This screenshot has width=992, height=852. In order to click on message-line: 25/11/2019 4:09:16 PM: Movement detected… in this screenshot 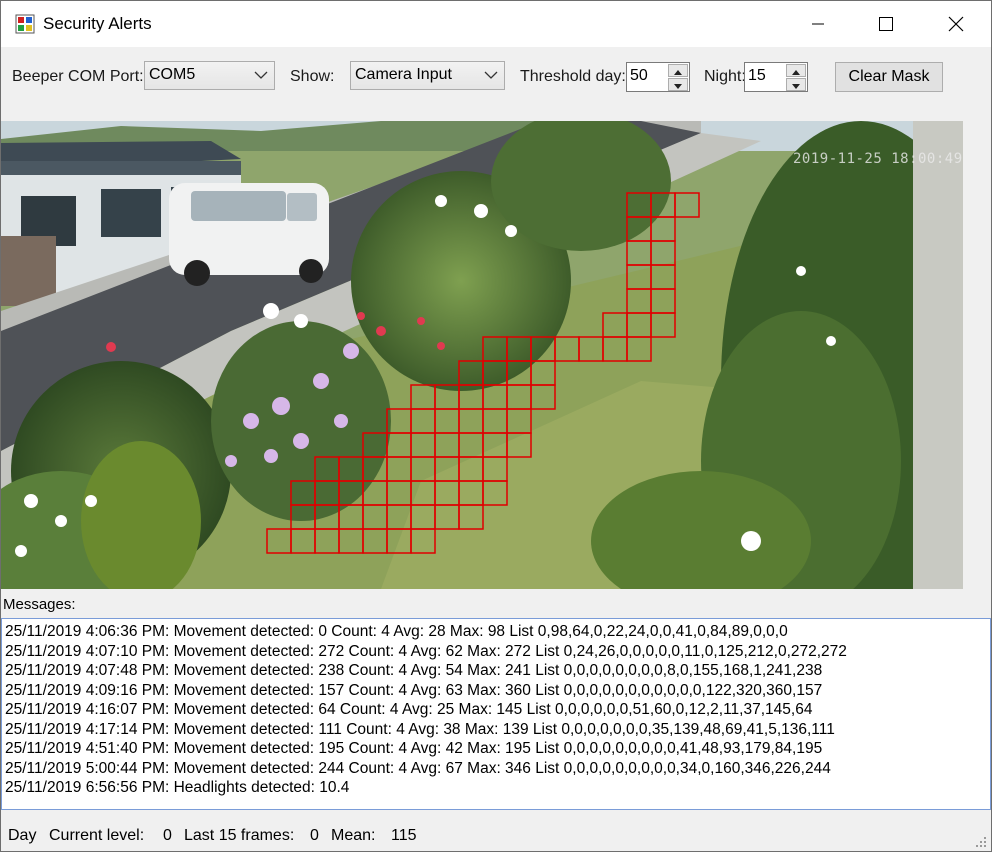, I will do `click(414, 690)`.